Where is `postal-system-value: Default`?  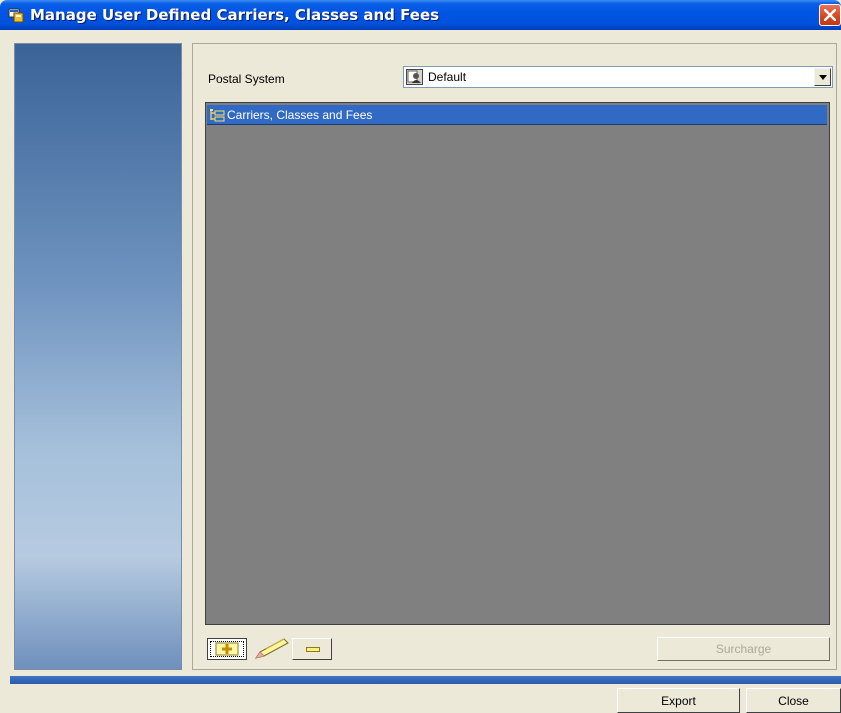 postal-system-value: Default is located at coordinates (447, 77).